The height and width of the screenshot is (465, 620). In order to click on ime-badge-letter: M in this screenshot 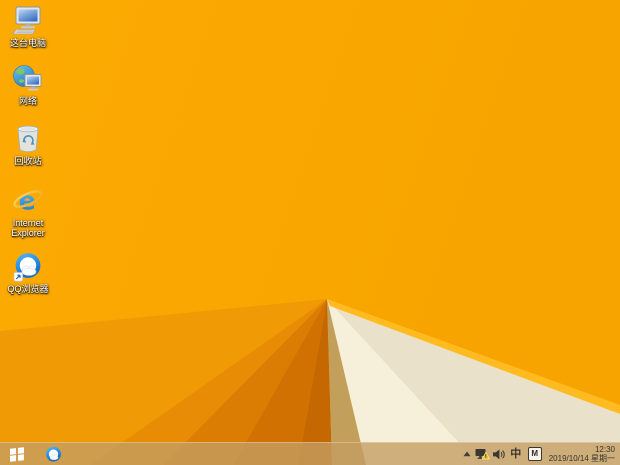, I will do `click(534, 454)`.